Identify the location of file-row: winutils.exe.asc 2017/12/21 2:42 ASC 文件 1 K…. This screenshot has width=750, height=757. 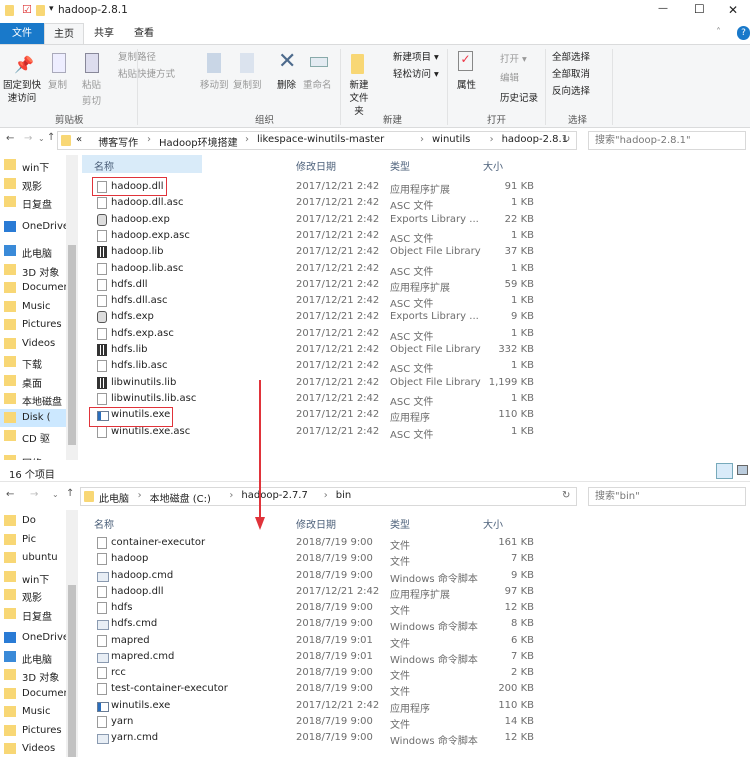
(280, 433).